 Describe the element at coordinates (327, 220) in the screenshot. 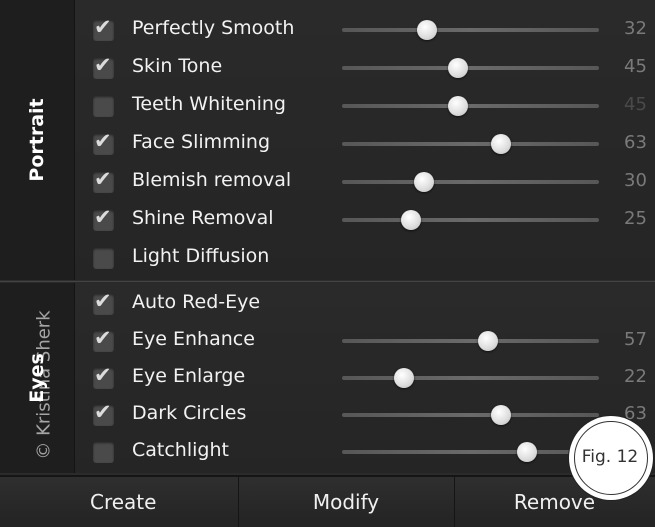

I see `adjustment-row: ✔ Shine Removal 25` at that location.